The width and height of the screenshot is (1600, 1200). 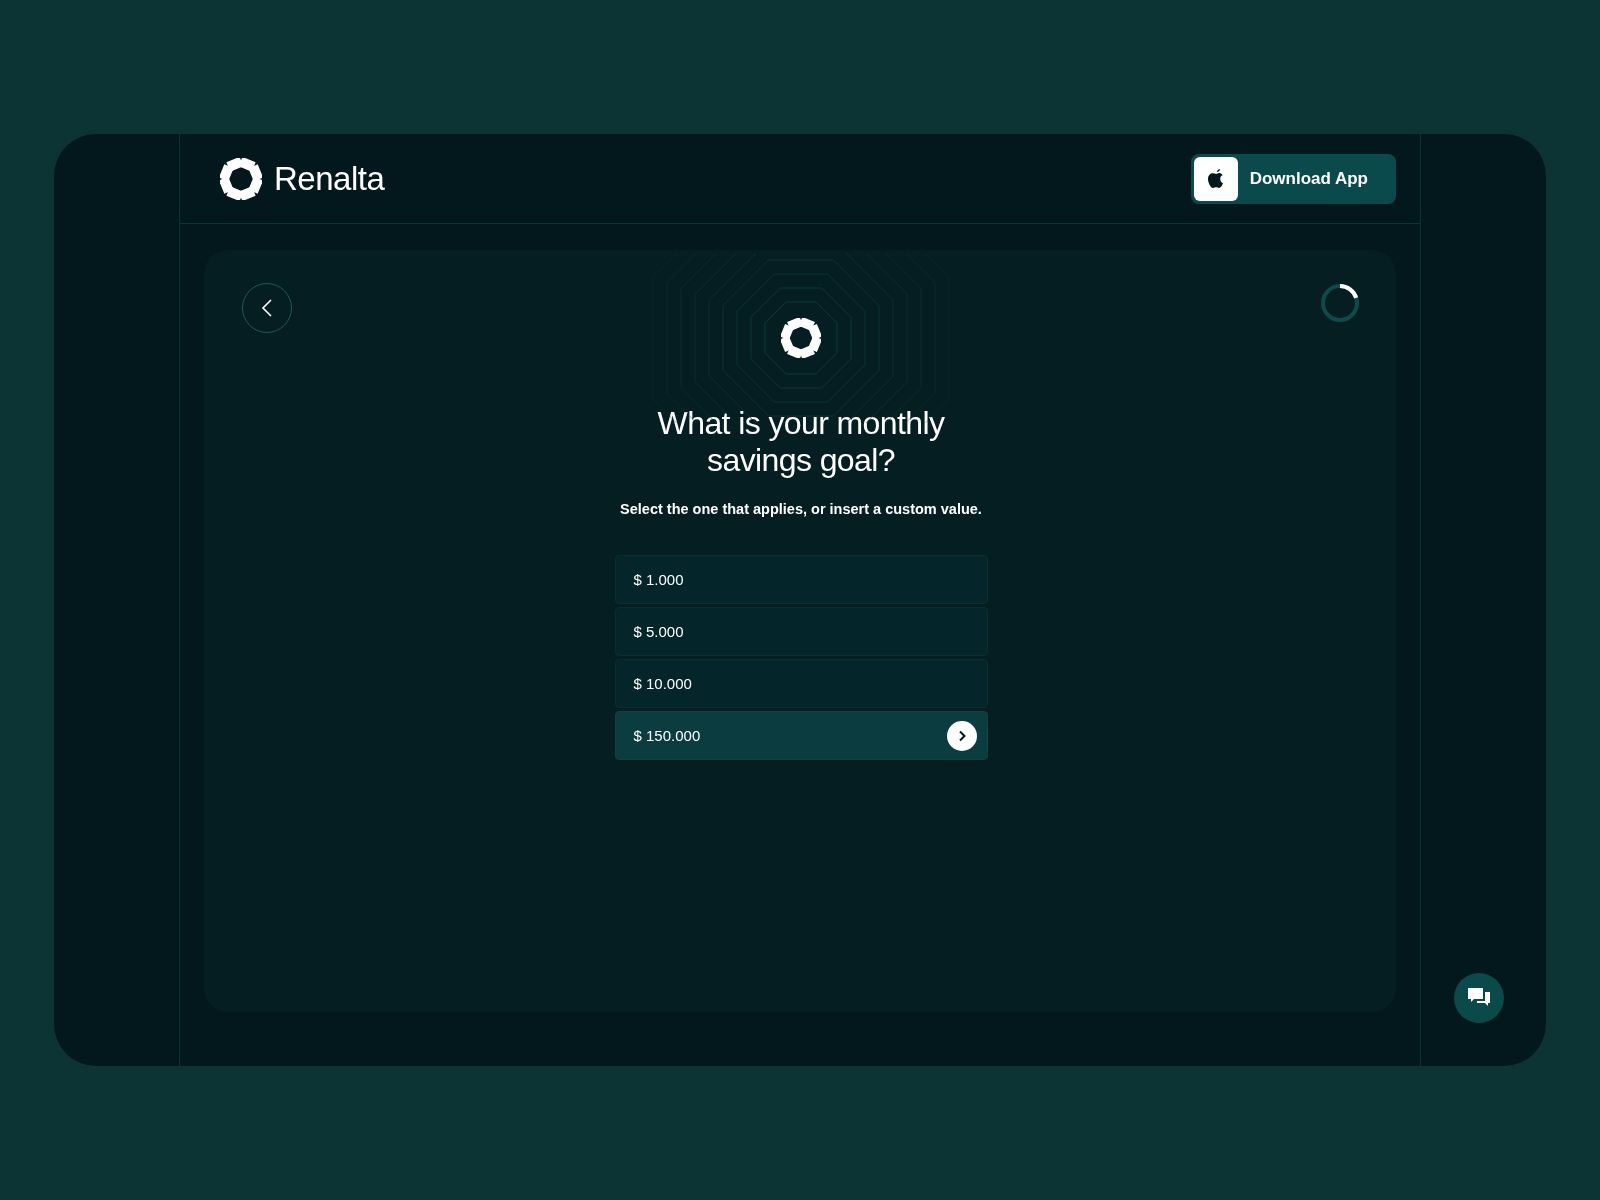 What do you see at coordinates (1340, 303) in the screenshot?
I see `progress-ring` at bounding box center [1340, 303].